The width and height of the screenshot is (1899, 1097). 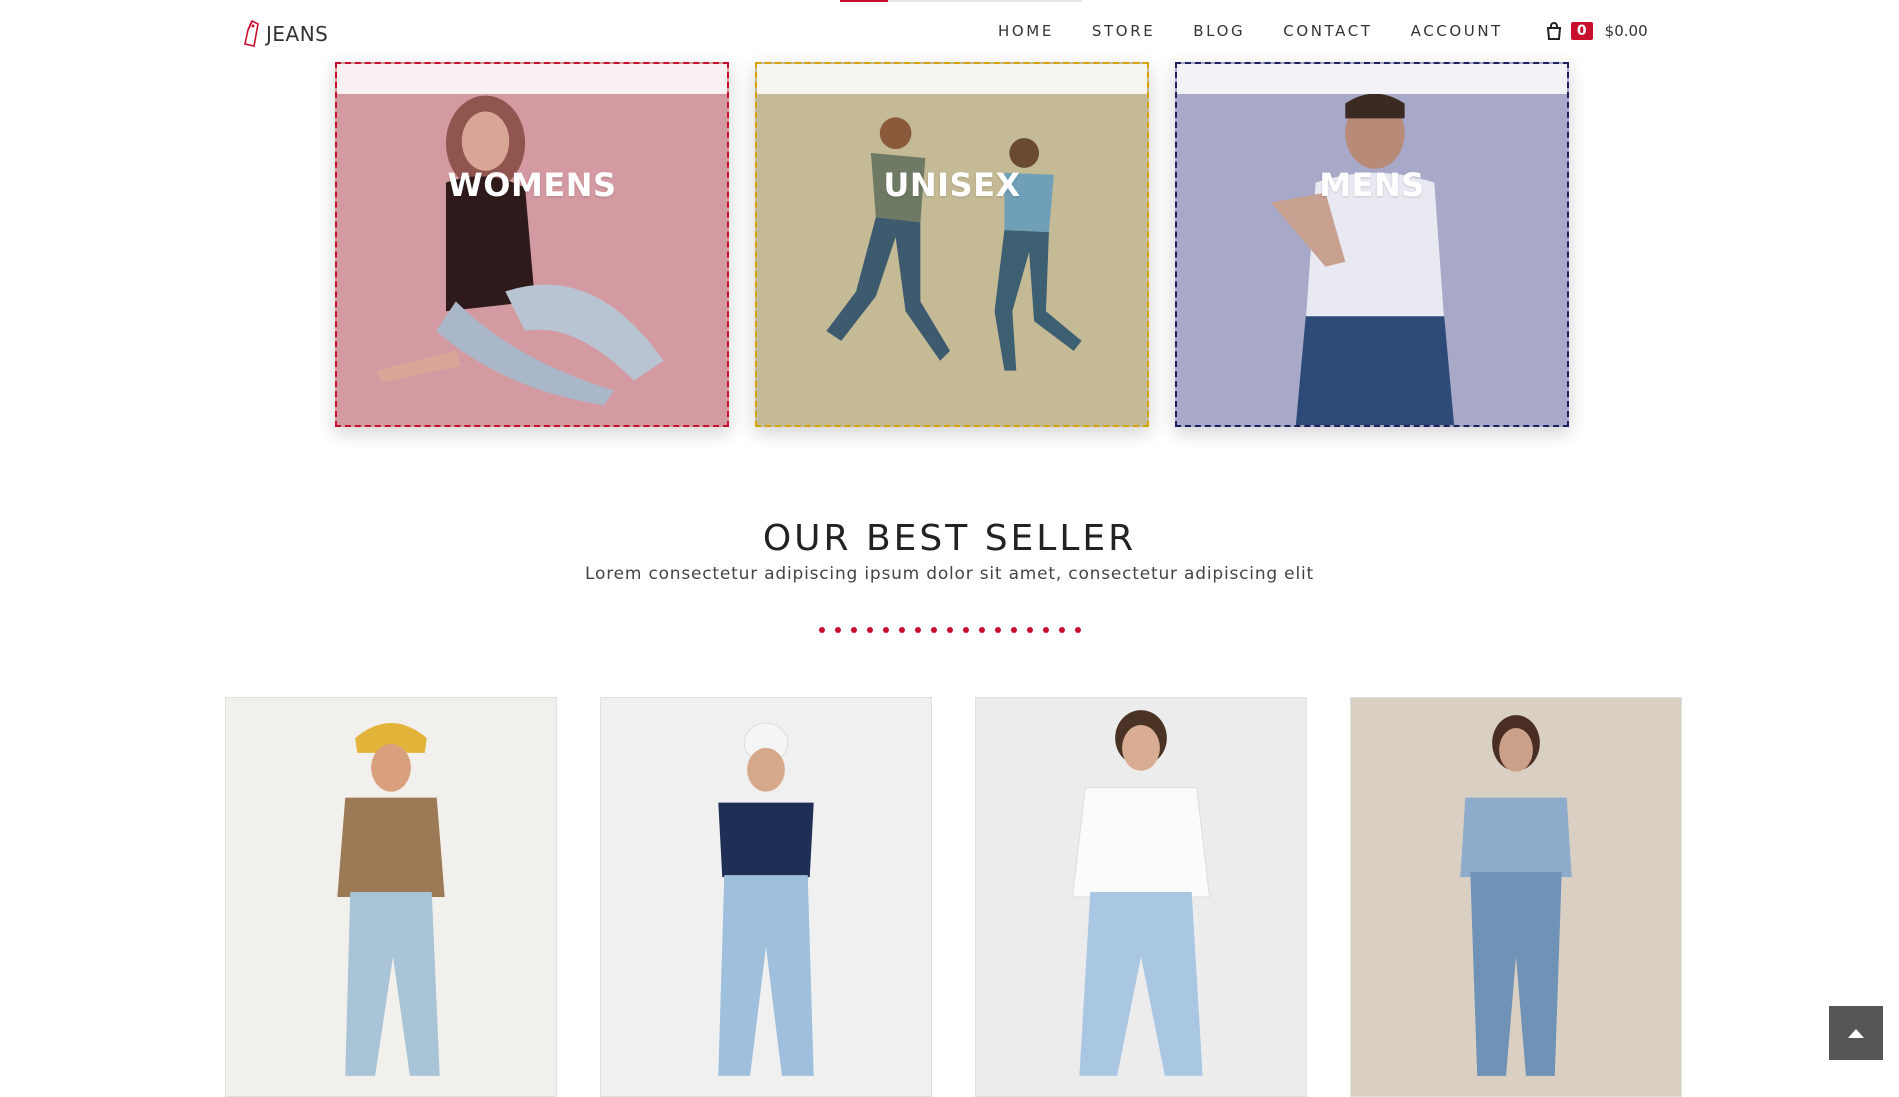 I want to click on scroll-progress-track, so click(x=961, y=1).